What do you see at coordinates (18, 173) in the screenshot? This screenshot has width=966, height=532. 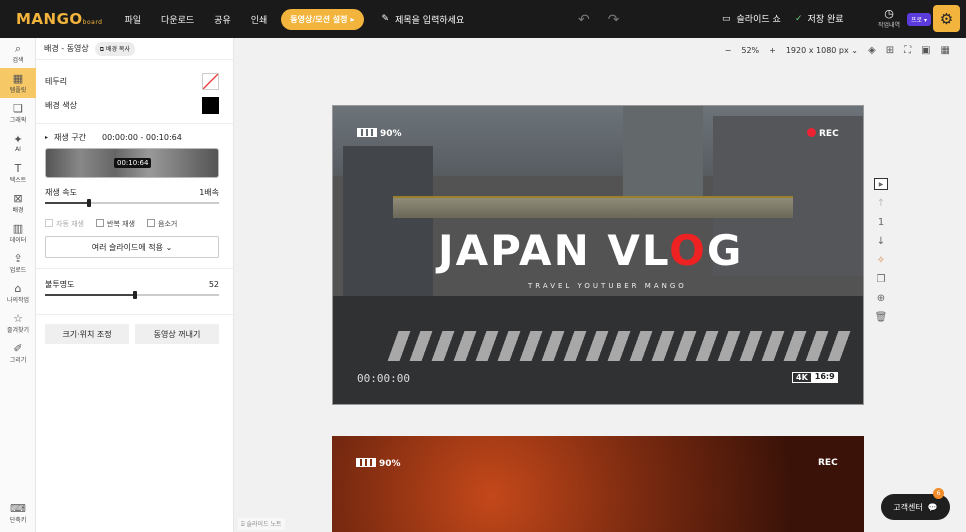 I see `rail-text: T 텍스트` at bounding box center [18, 173].